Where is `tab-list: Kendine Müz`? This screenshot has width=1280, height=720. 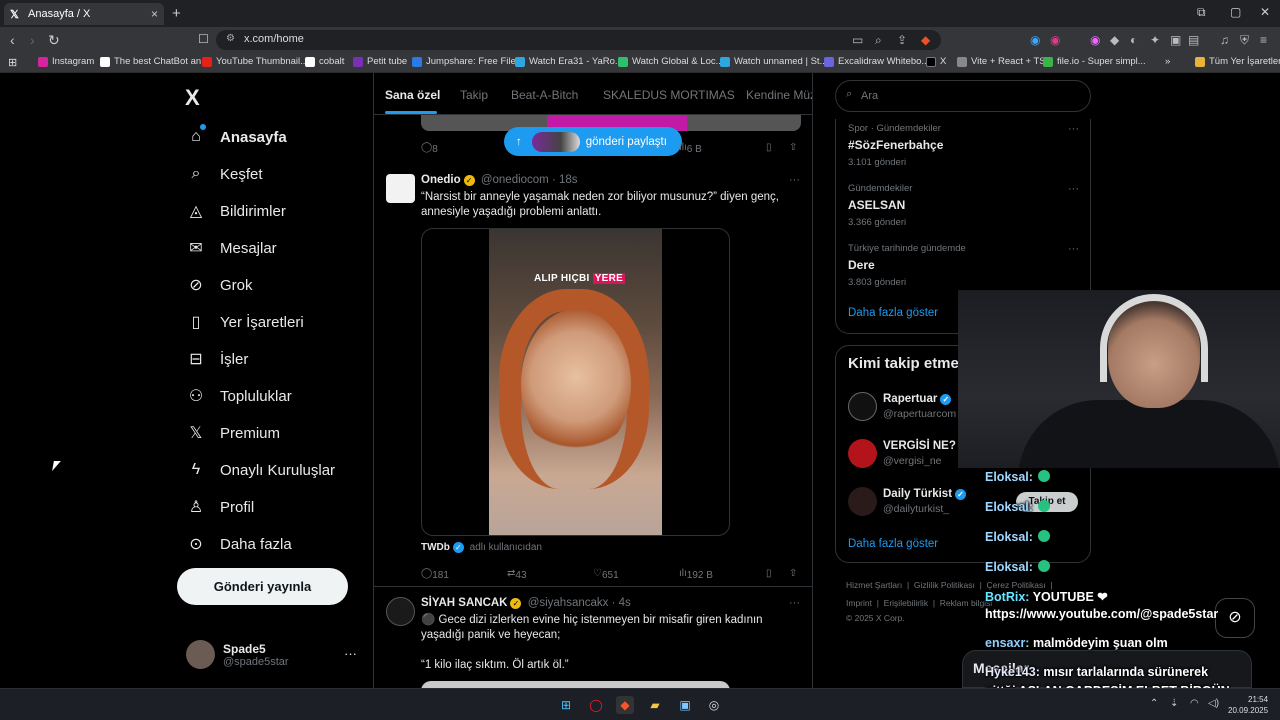
tab-list: Kendine Müz is located at coordinates (779, 95).